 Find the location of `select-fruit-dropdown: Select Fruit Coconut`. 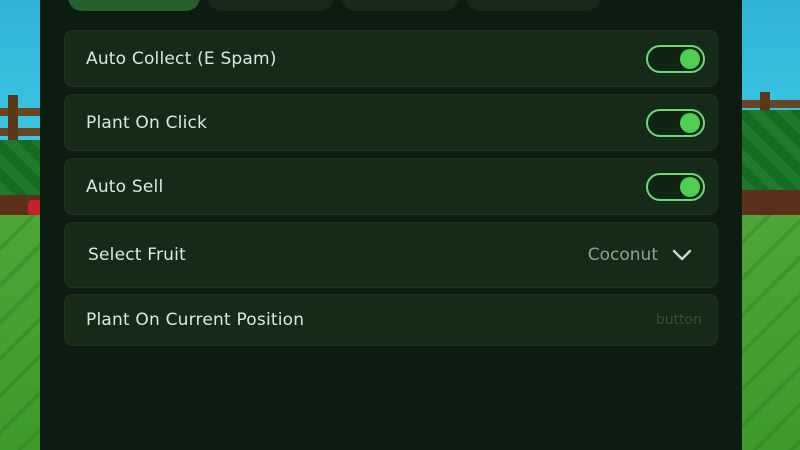

select-fruit-dropdown: Select Fruit Coconut is located at coordinates (391, 255).